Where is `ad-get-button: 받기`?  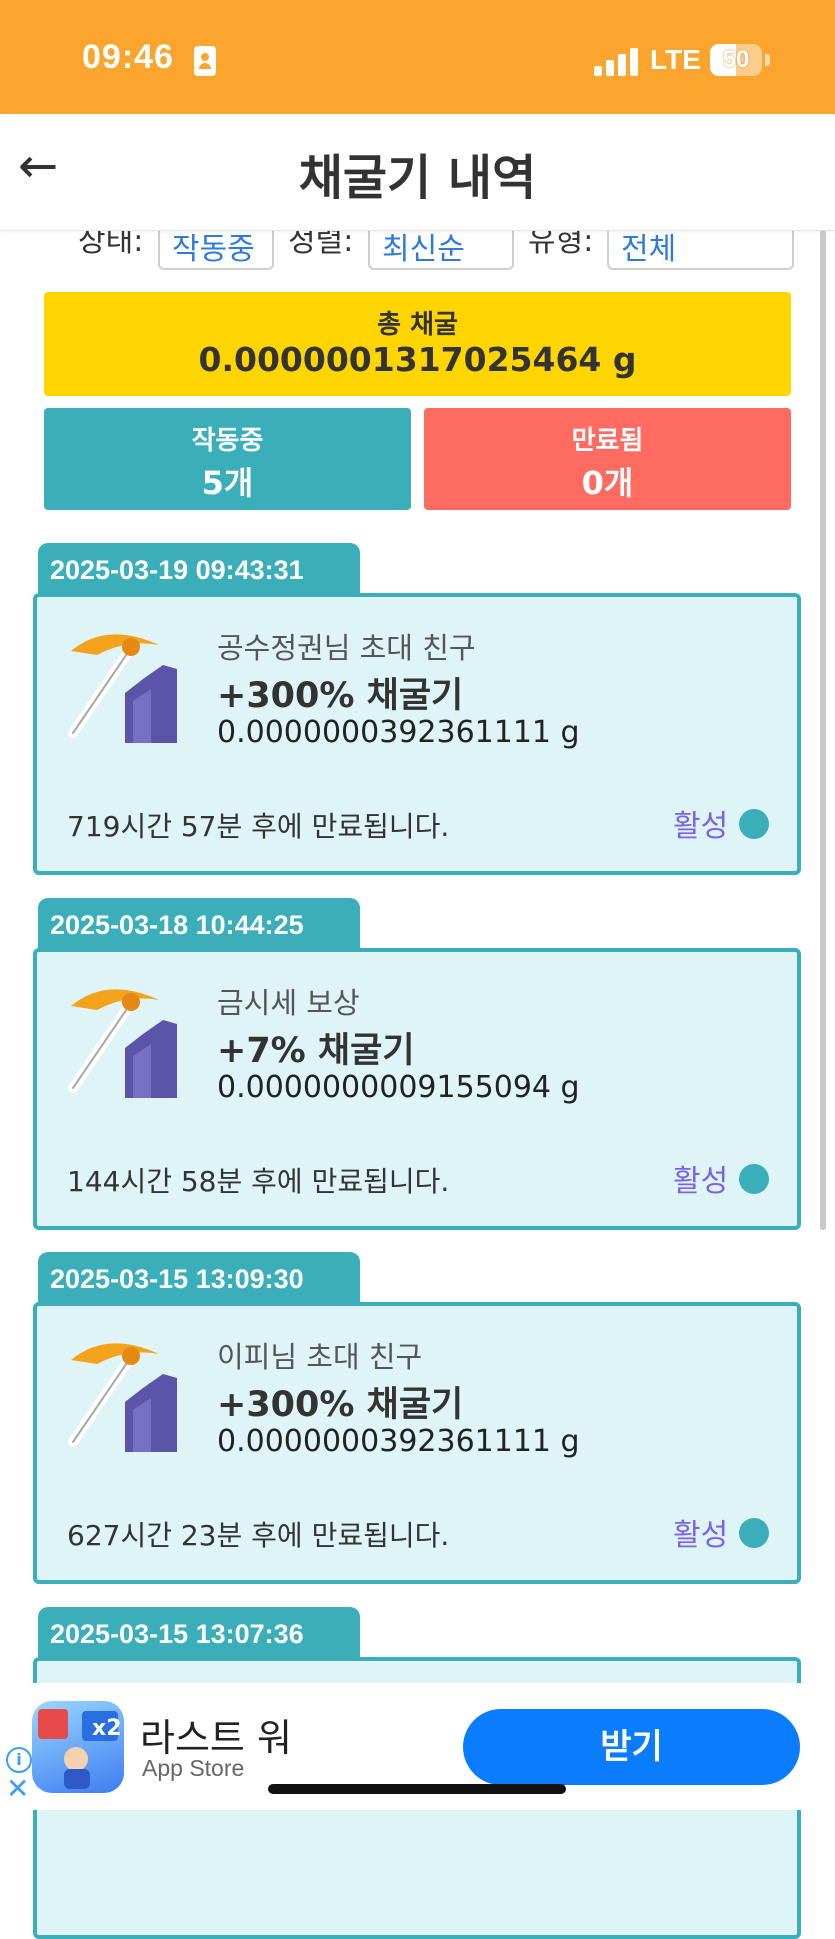 ad-get-button: 받기 is located at coordinates (631, 1747).